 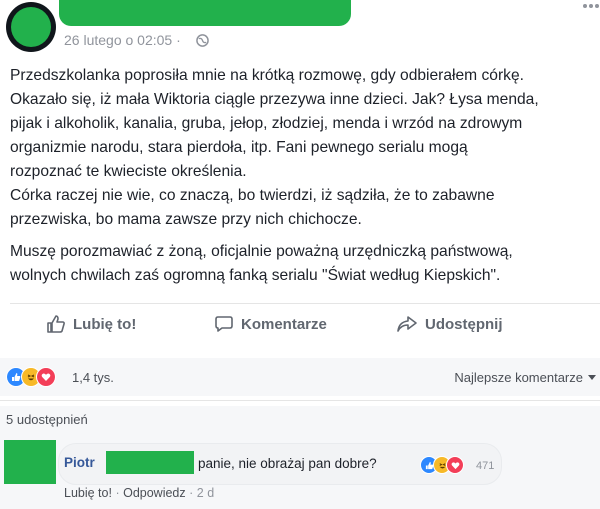 I want to click on like-button: Lubię to!, so click(x=91, y=324).